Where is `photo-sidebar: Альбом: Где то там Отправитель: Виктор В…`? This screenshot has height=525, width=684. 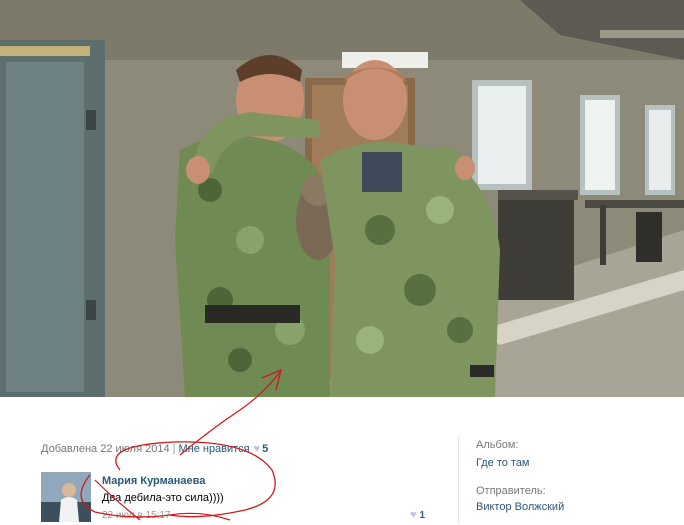
photo-sidebar: Альбом: Где то там Отправитель: Виктор В… is located at coordinates (576, 476).